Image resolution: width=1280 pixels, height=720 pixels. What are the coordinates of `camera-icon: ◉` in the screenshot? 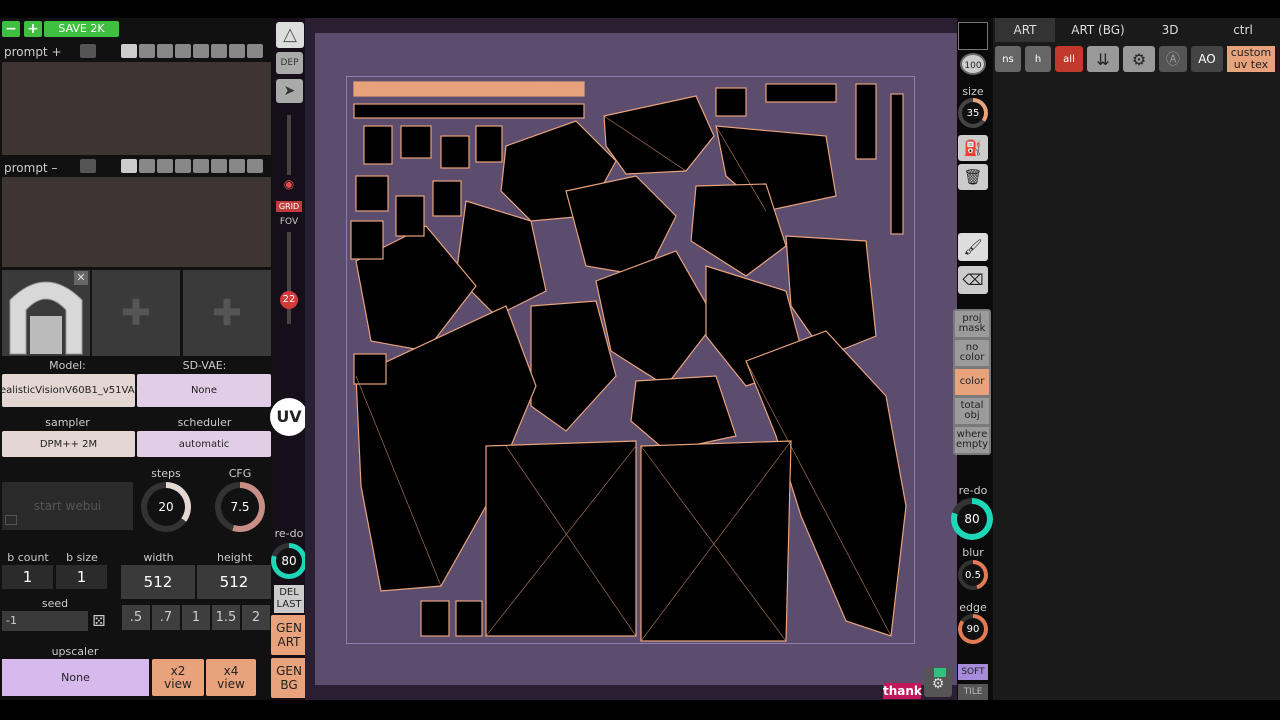 It's located at (289, 184).